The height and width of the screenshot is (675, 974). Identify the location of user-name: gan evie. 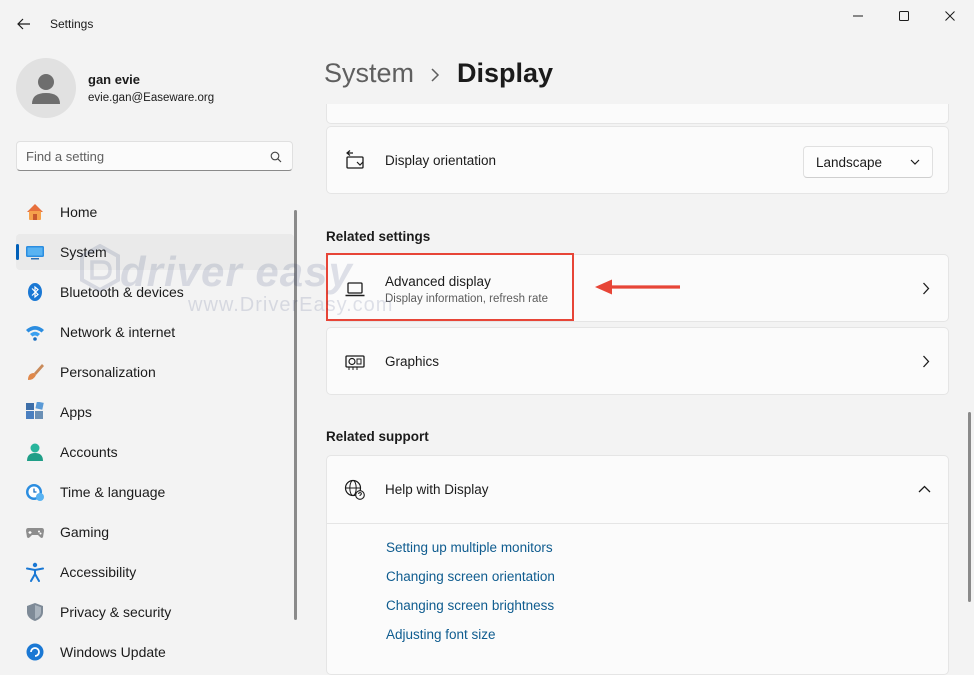
(114, 79).